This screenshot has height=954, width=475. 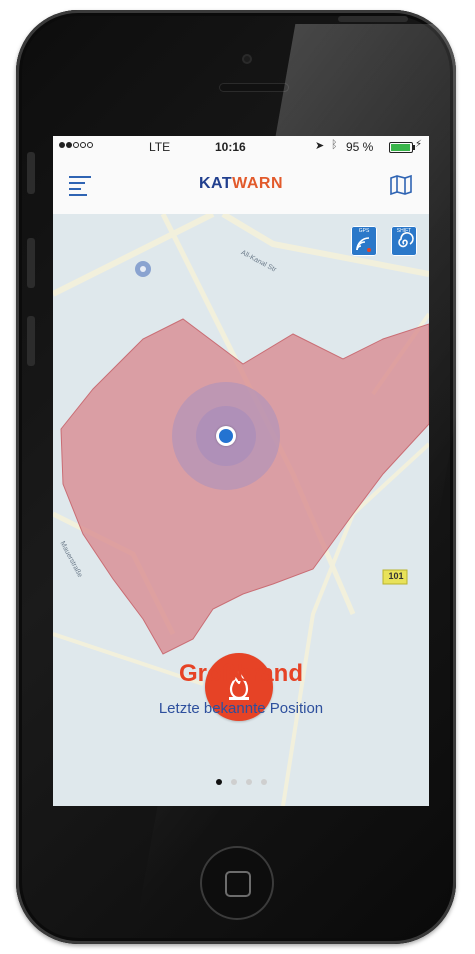 I want to click on home-button, so click(x=237, y=883).